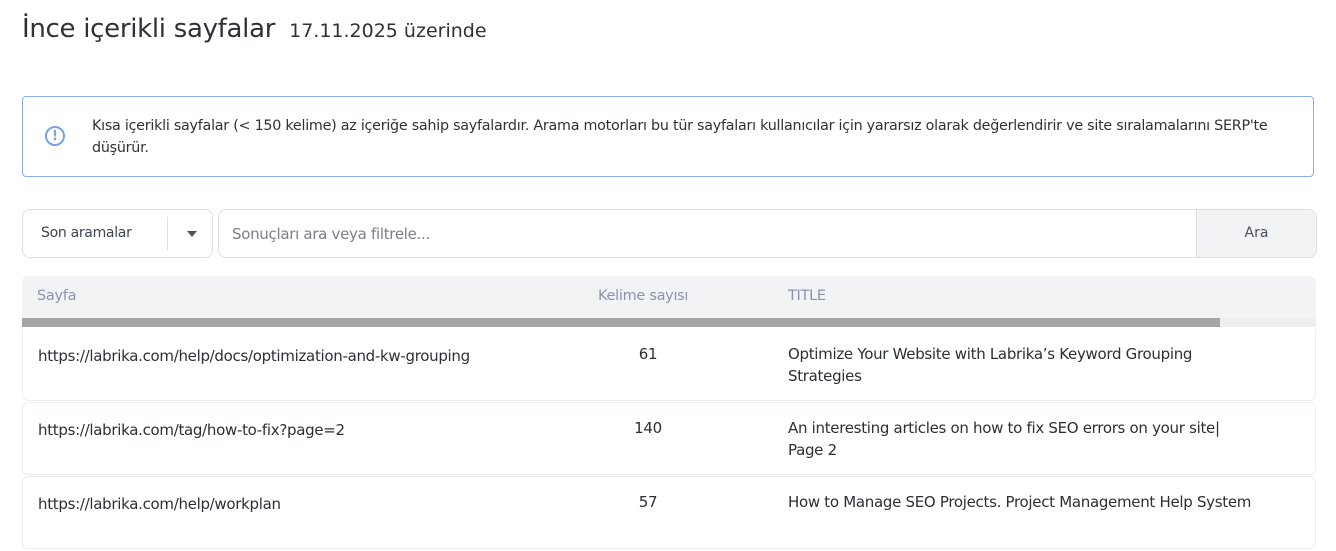  Describe the element at coordinates (192, 234) in the screenshot. I see `chevron-down-icon` at that location.